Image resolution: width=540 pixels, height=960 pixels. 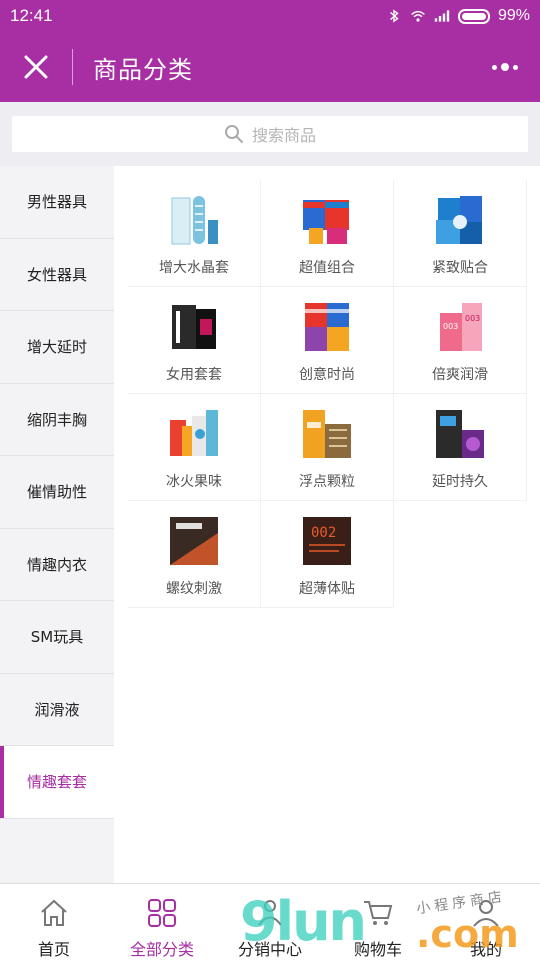 I want to click on tab-label: 全部分类, so click(x=161, y=949).